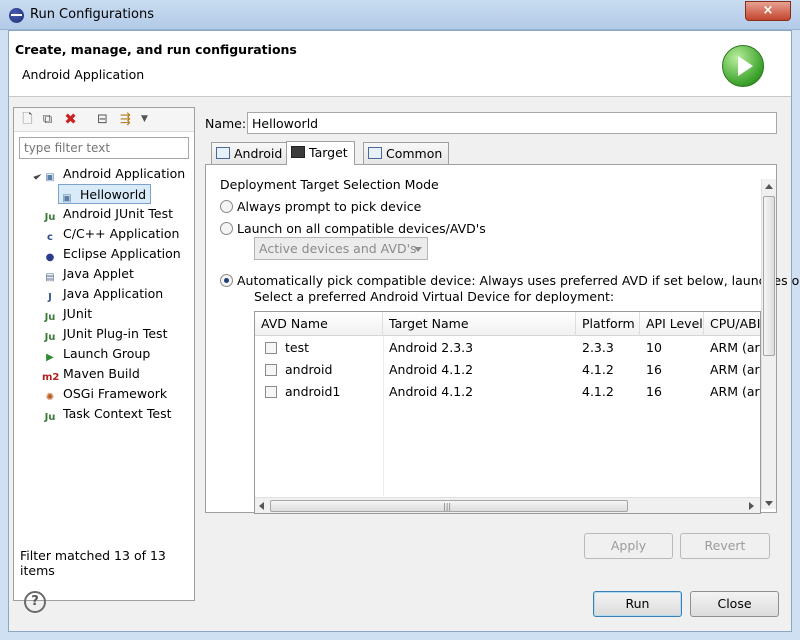 Image resolution: width=800 pixels, height=640 pixels. I want to click on new-config-icon: 🗋, so click(27, 119).